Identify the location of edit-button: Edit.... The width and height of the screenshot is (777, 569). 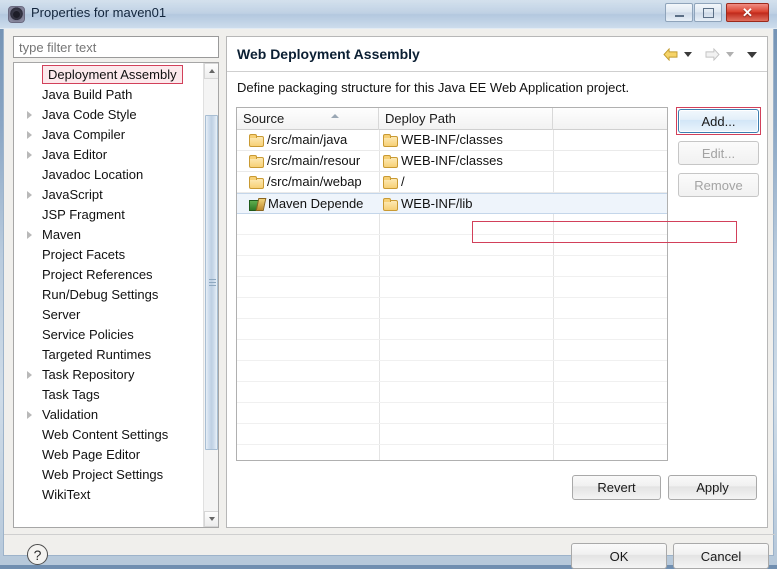
(718, 153).